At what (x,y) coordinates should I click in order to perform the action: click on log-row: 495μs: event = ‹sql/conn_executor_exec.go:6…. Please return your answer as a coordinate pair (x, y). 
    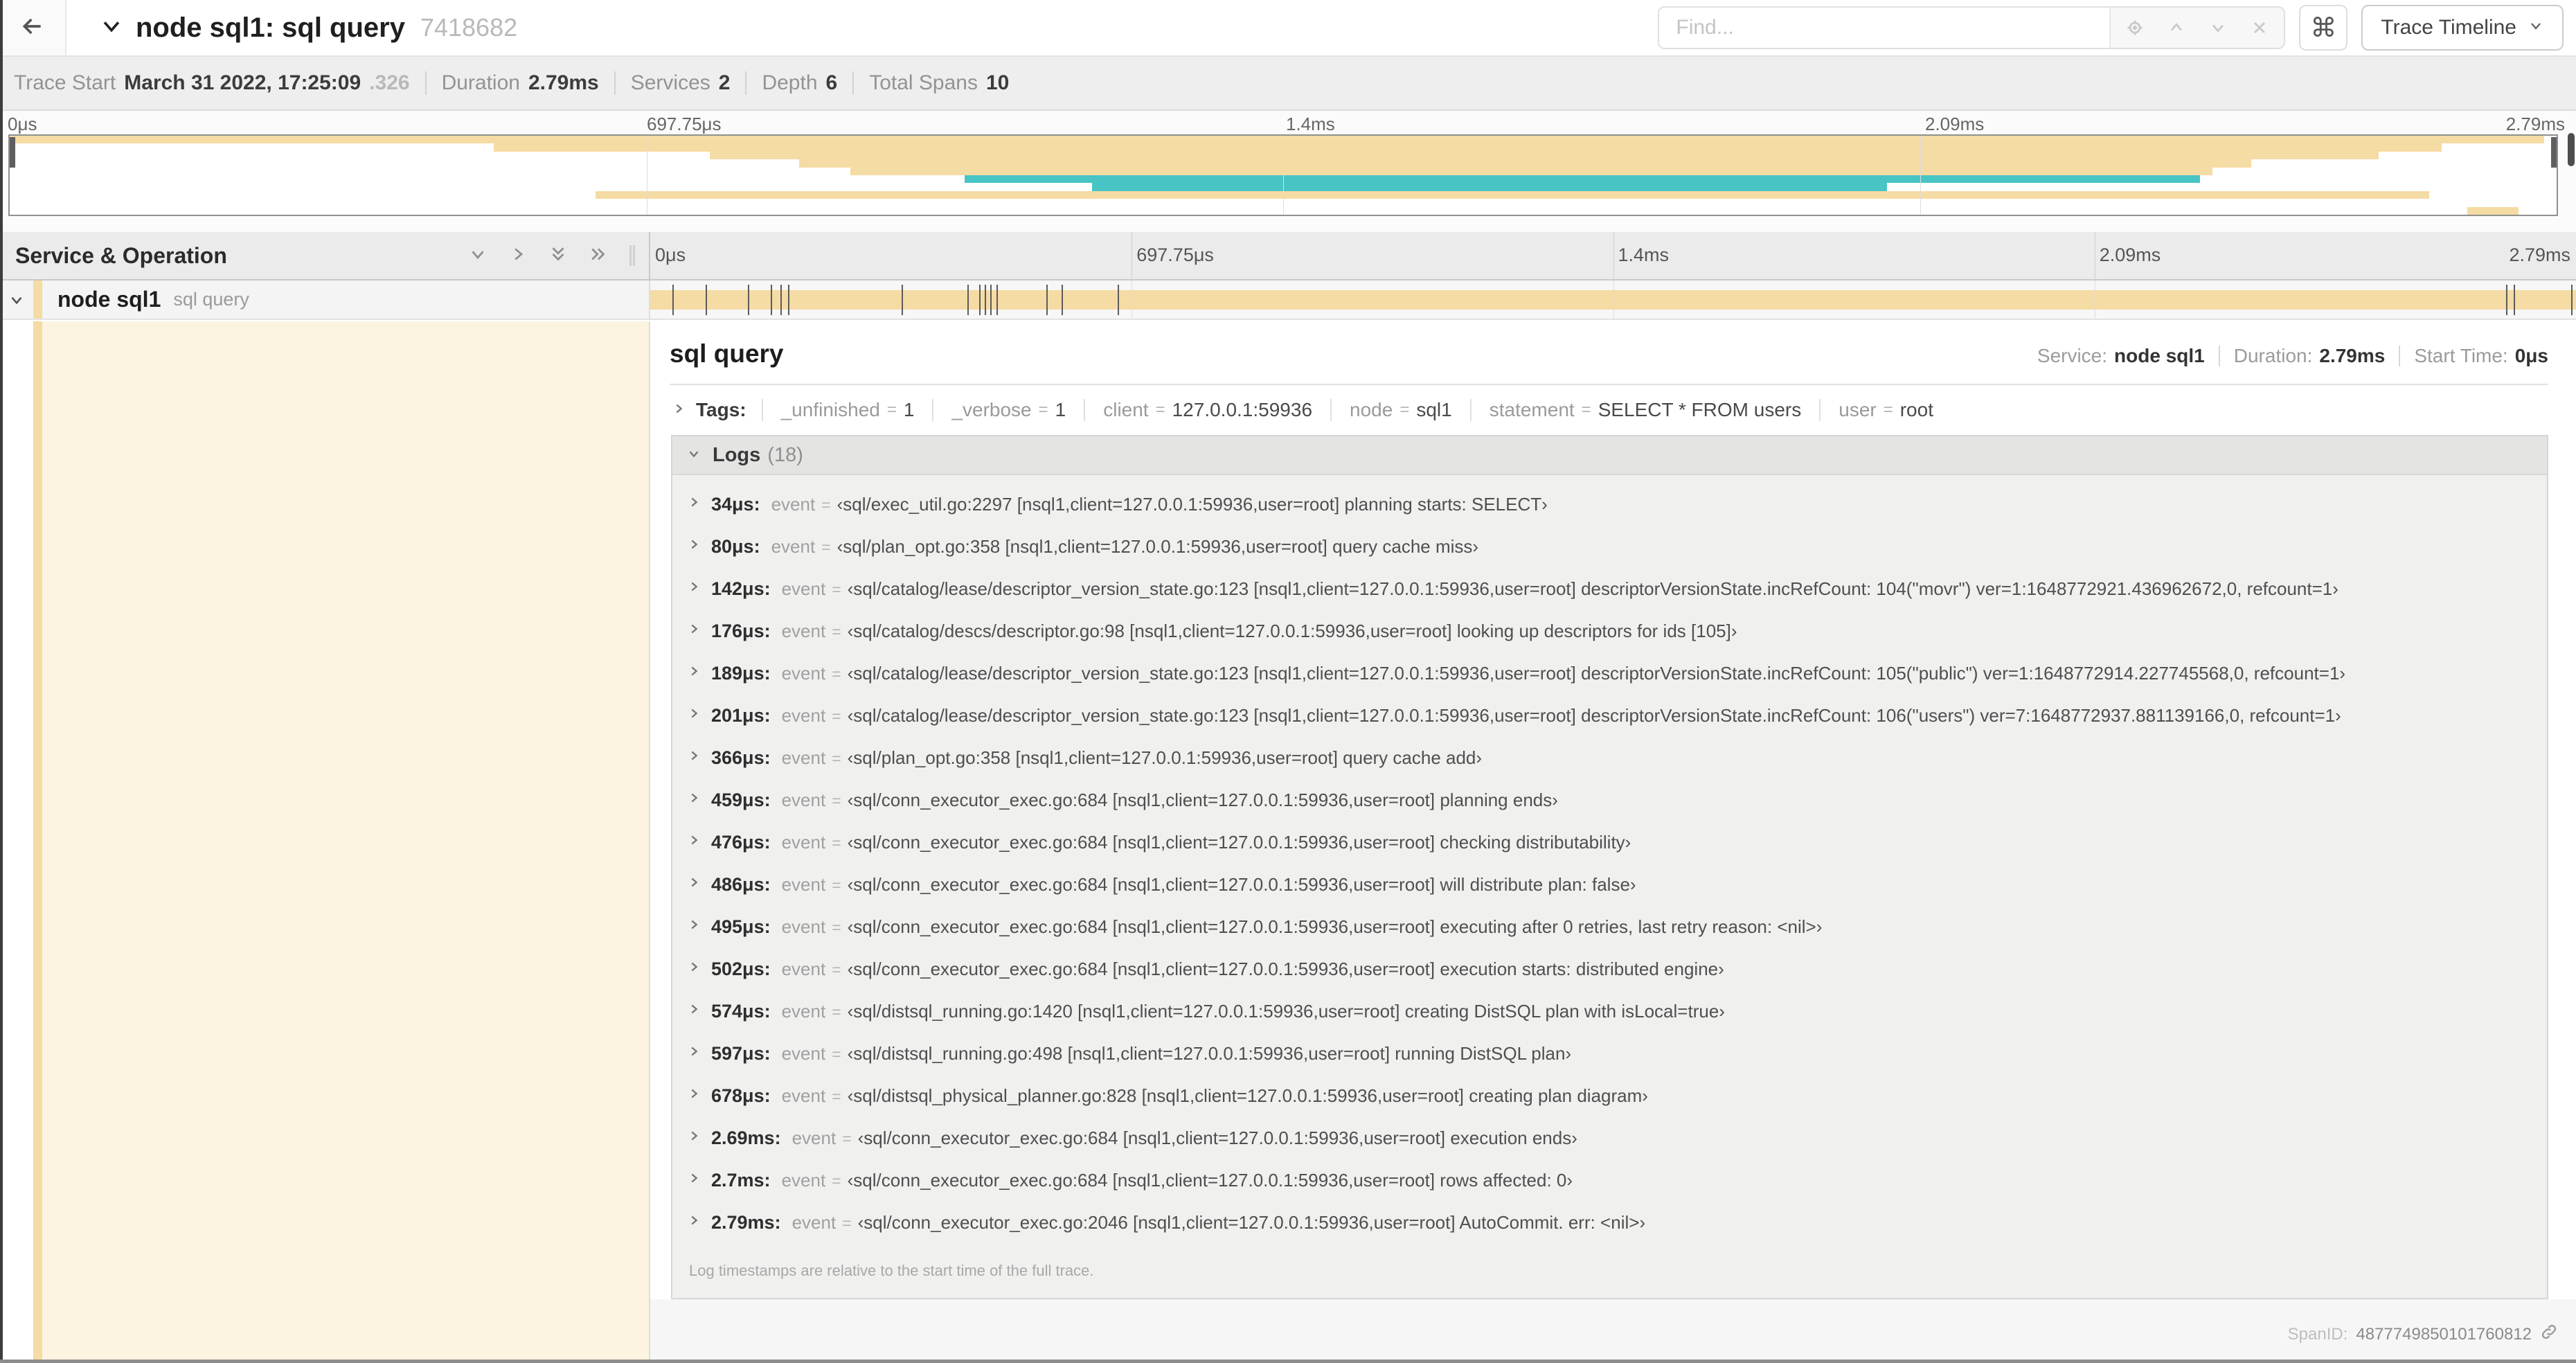
    Looking at the image, I should click on (1609, 927).